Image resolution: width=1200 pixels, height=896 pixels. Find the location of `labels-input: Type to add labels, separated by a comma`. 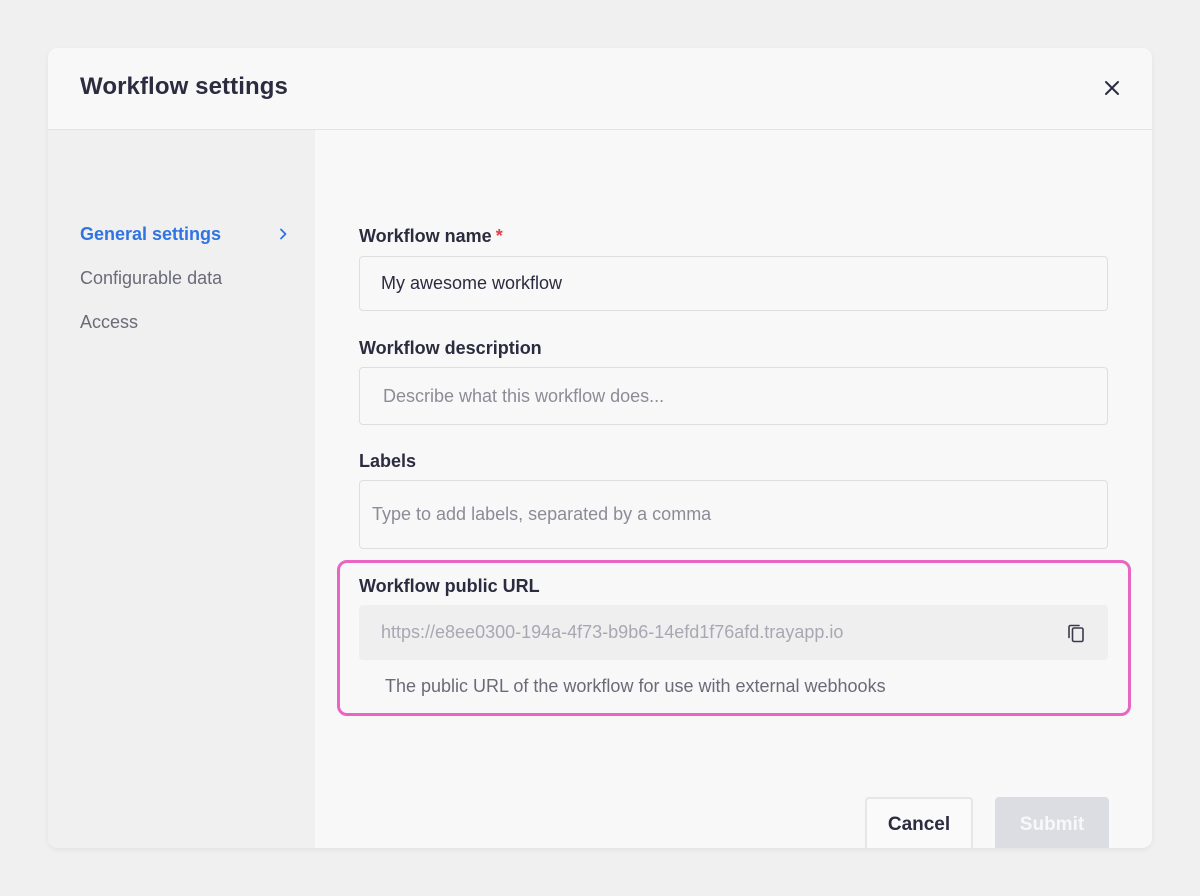

labels-input: Type to add labels, separated by a comma is located at coordinates (733, 514).